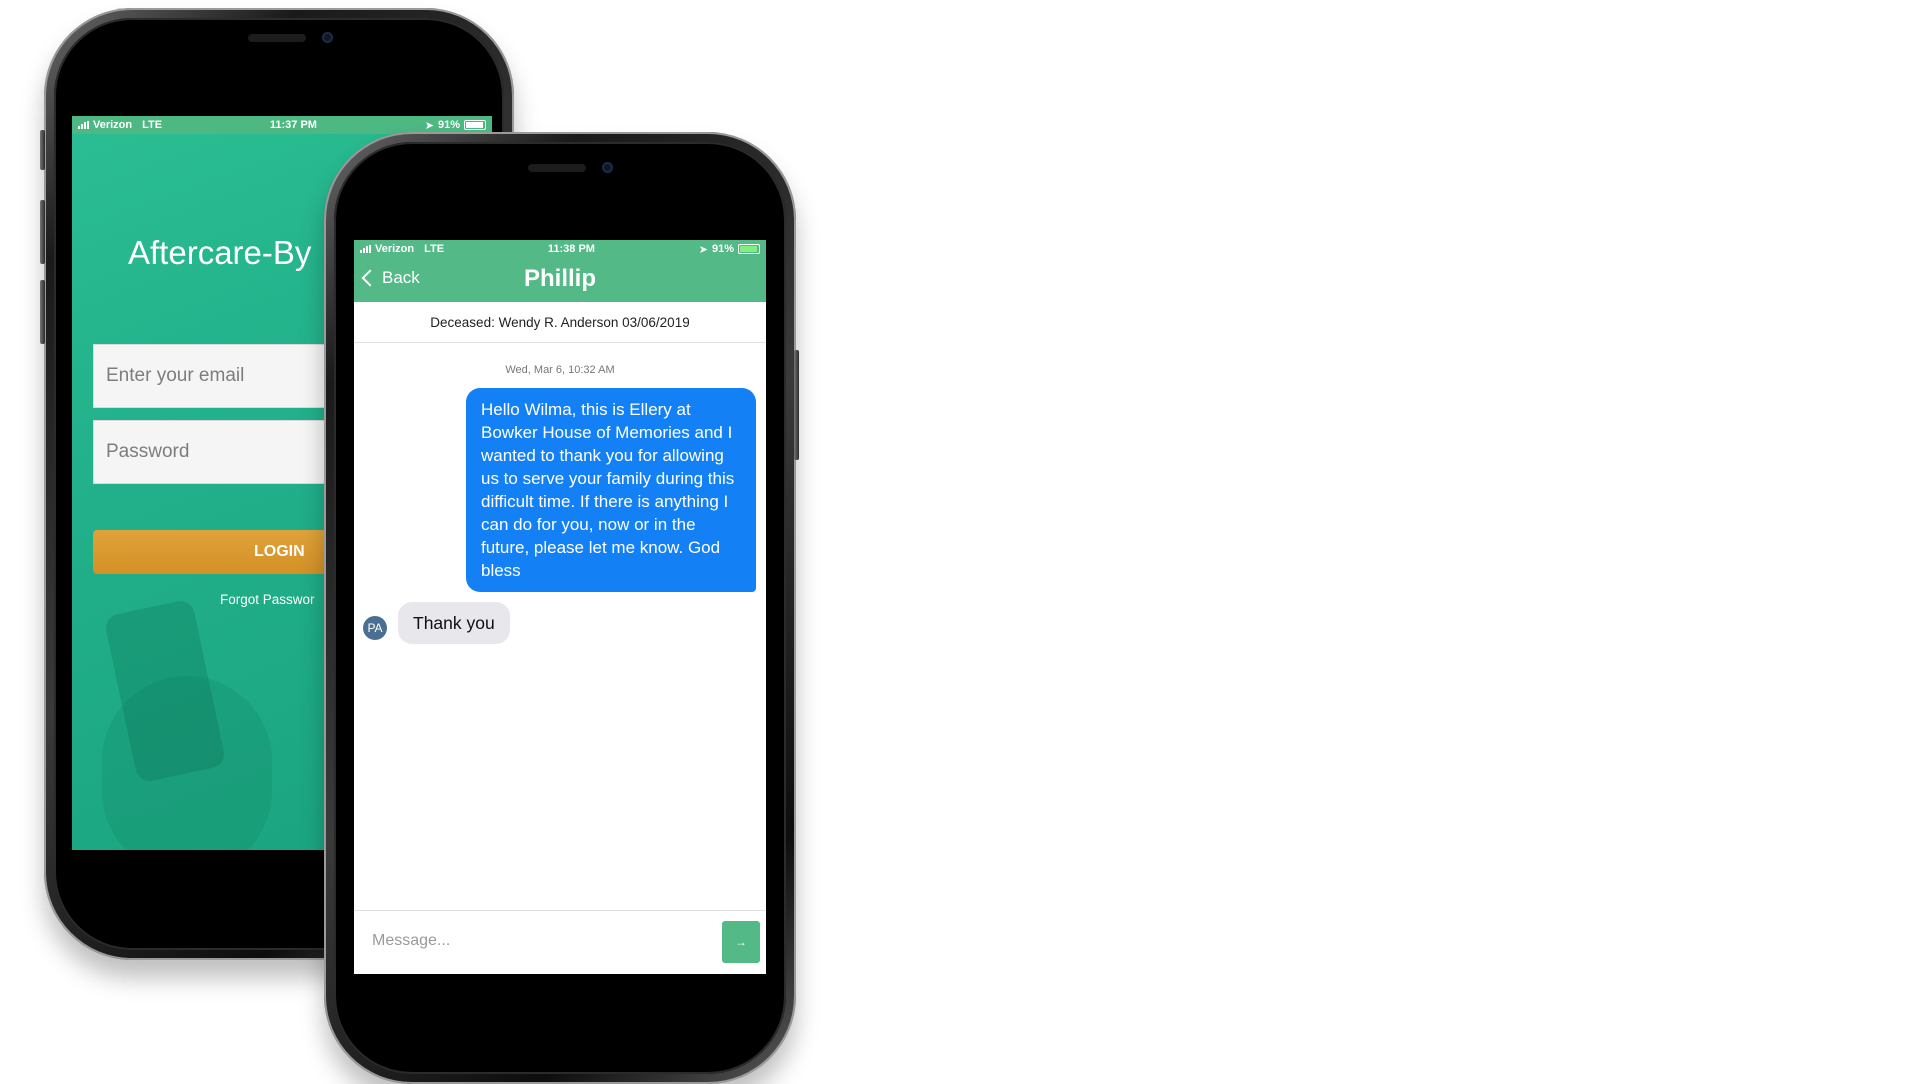  I want to click on volume-up-button, so click(42, 232).